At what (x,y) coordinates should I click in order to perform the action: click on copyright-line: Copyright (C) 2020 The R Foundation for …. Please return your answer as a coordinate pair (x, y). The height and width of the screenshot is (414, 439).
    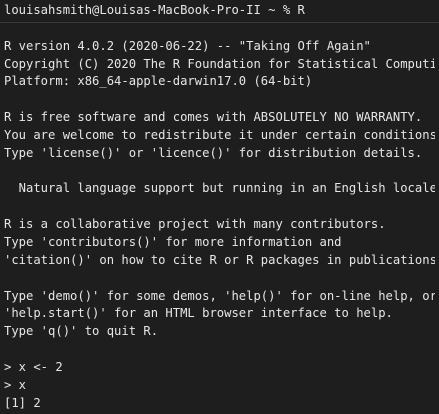
    Looking at the image, I should click on (219, 63).